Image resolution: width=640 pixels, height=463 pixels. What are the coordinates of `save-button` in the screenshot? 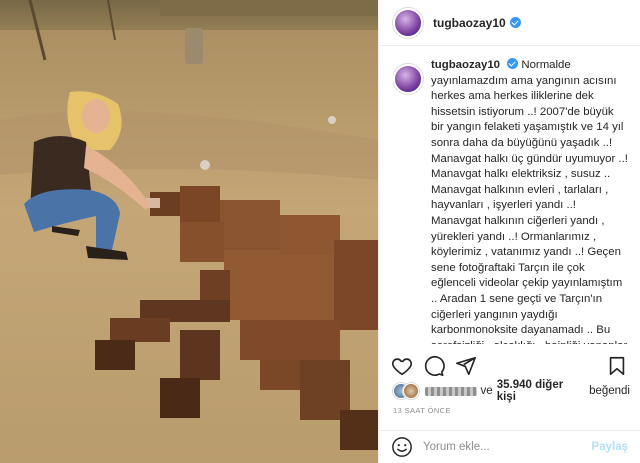 It's located at (617, 366).